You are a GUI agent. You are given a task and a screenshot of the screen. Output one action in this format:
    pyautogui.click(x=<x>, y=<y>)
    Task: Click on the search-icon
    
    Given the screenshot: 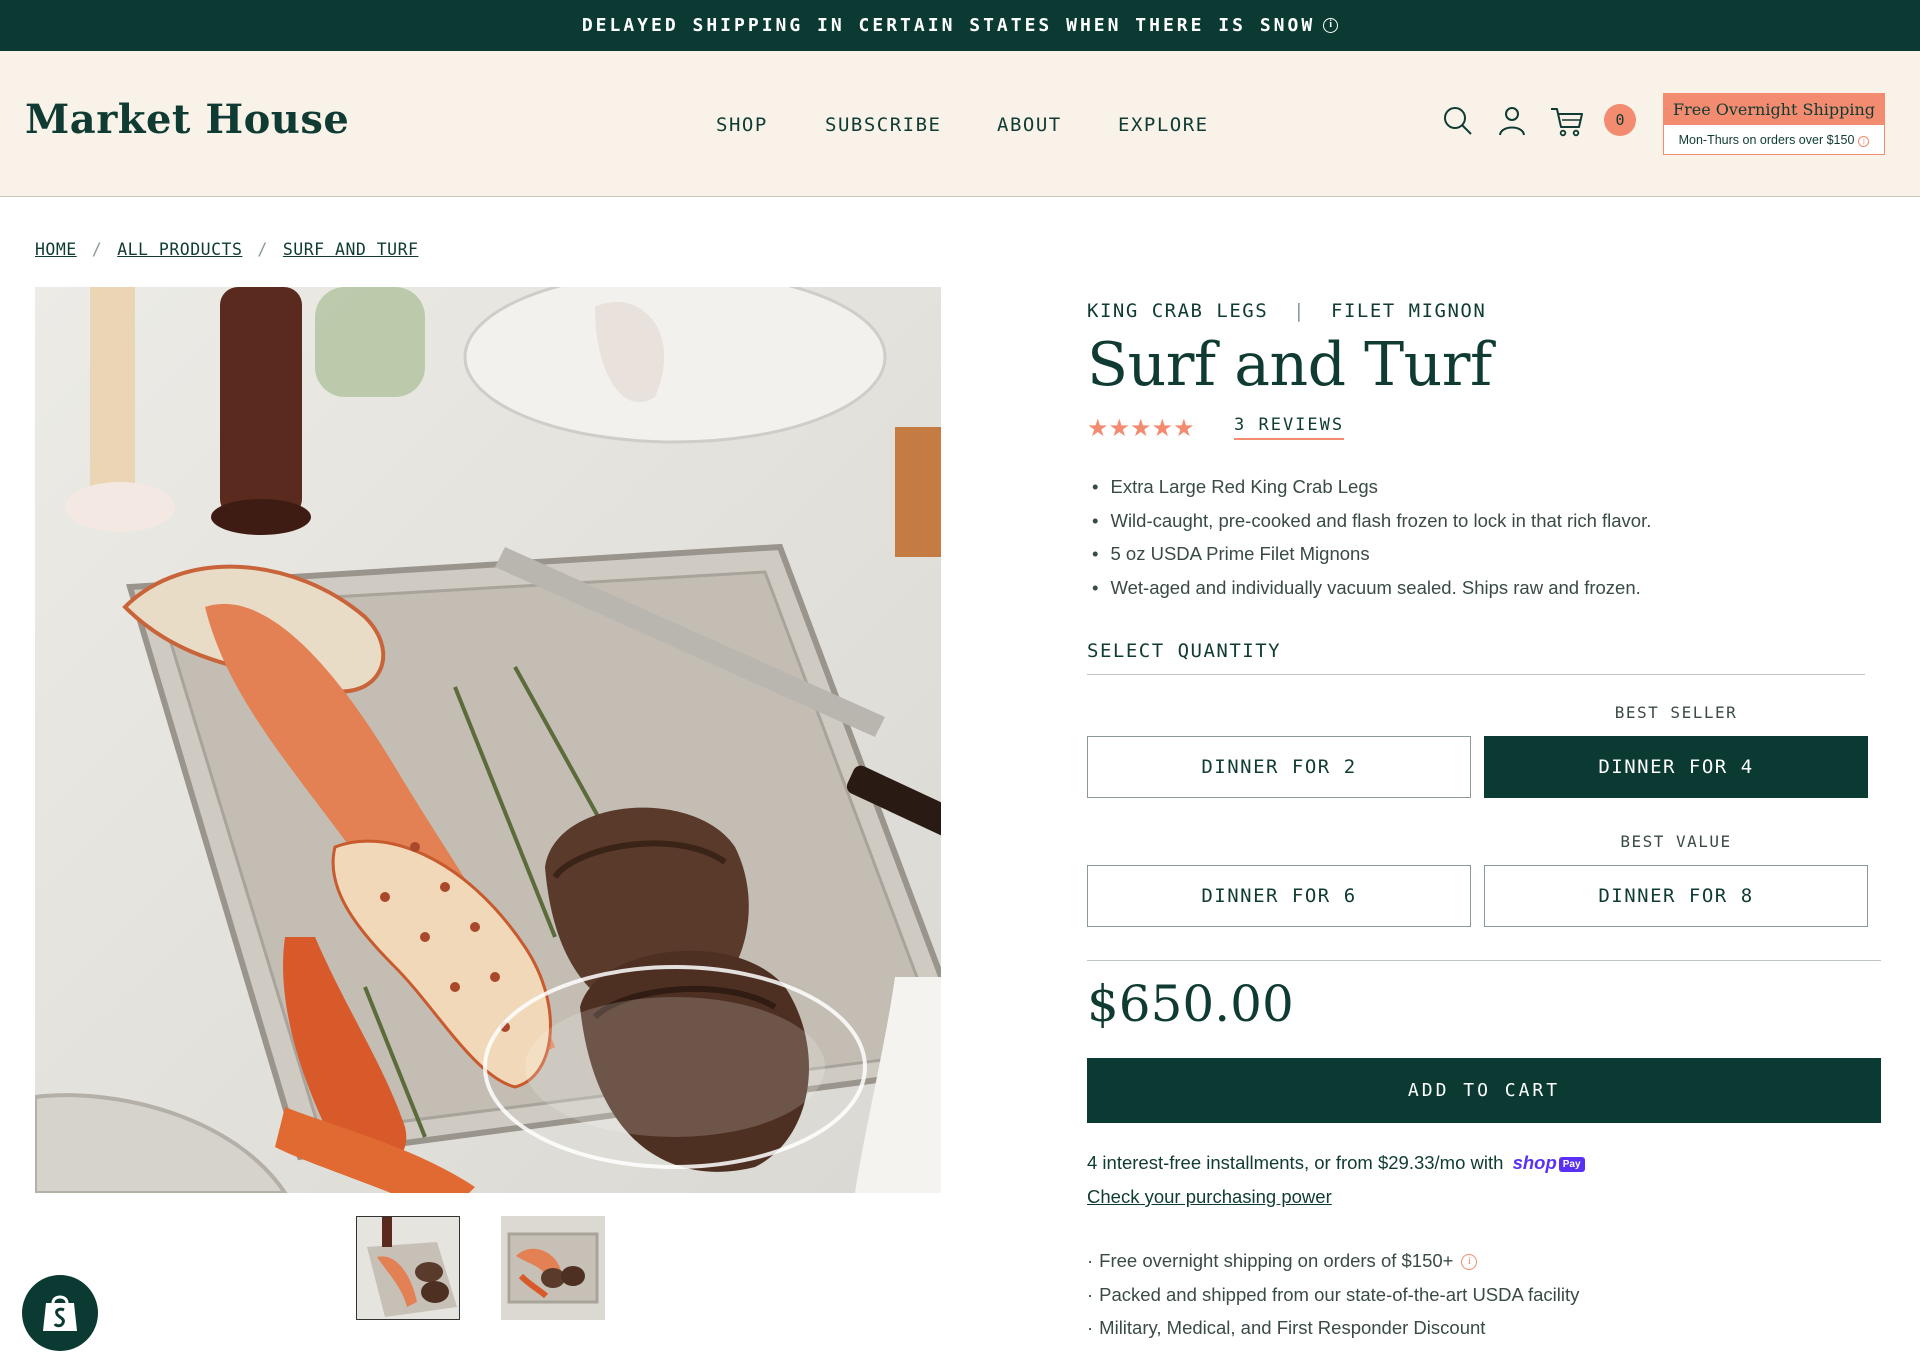 What is the action you would take?
    pyautogui.click(x=1458, y=121)
    